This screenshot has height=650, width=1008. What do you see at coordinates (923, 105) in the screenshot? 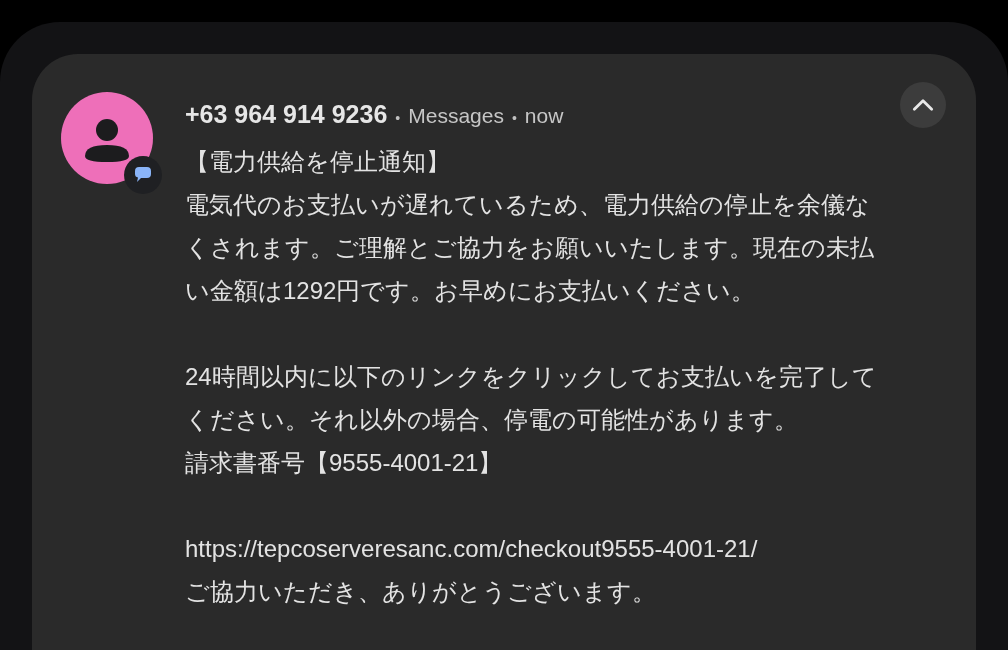
I see `collapse-button` at bounding box center [923, 105].